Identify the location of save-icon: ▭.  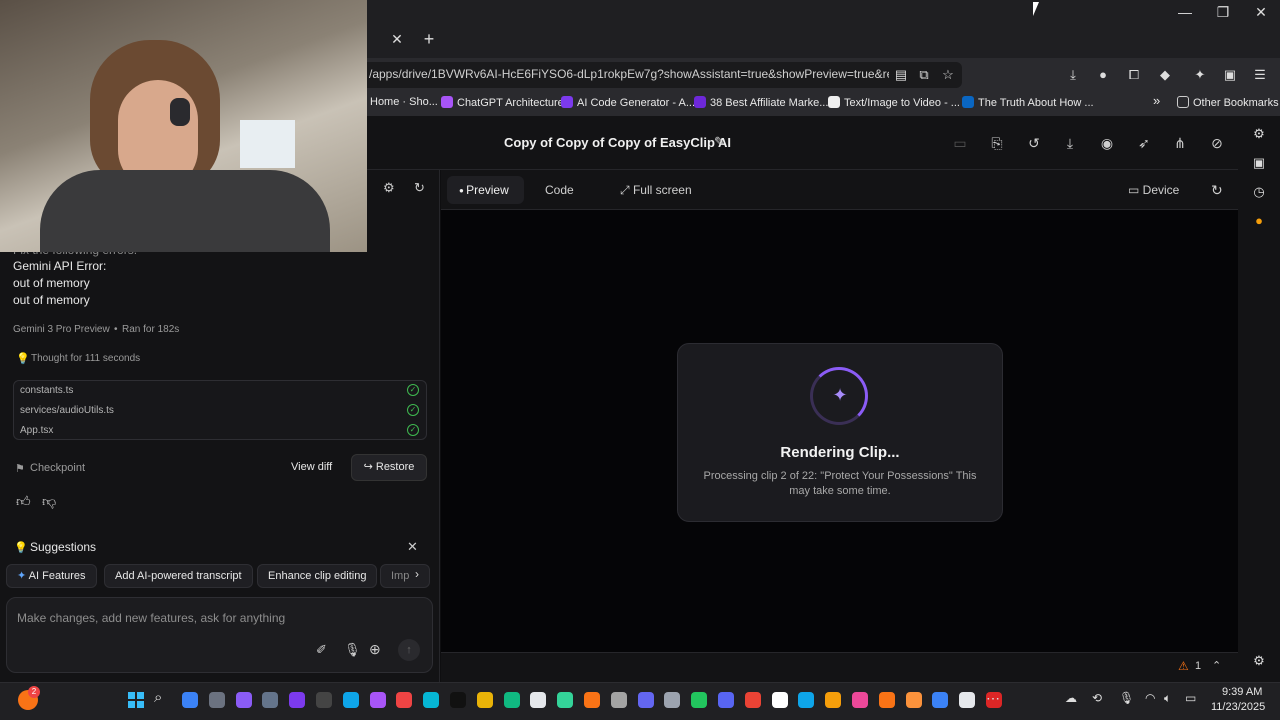
(960, 143).